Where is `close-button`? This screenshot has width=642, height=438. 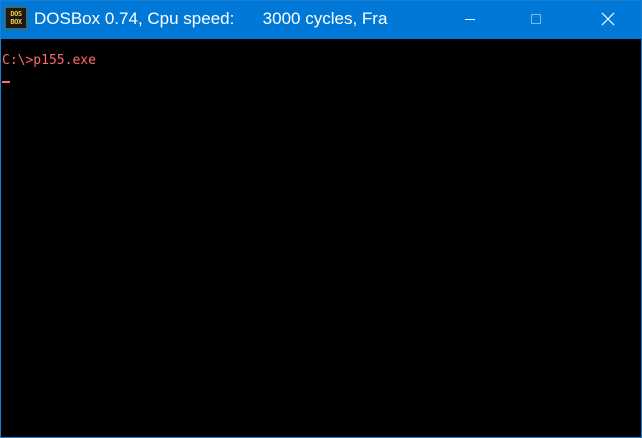
close-button is located at coordinates (608, 19).